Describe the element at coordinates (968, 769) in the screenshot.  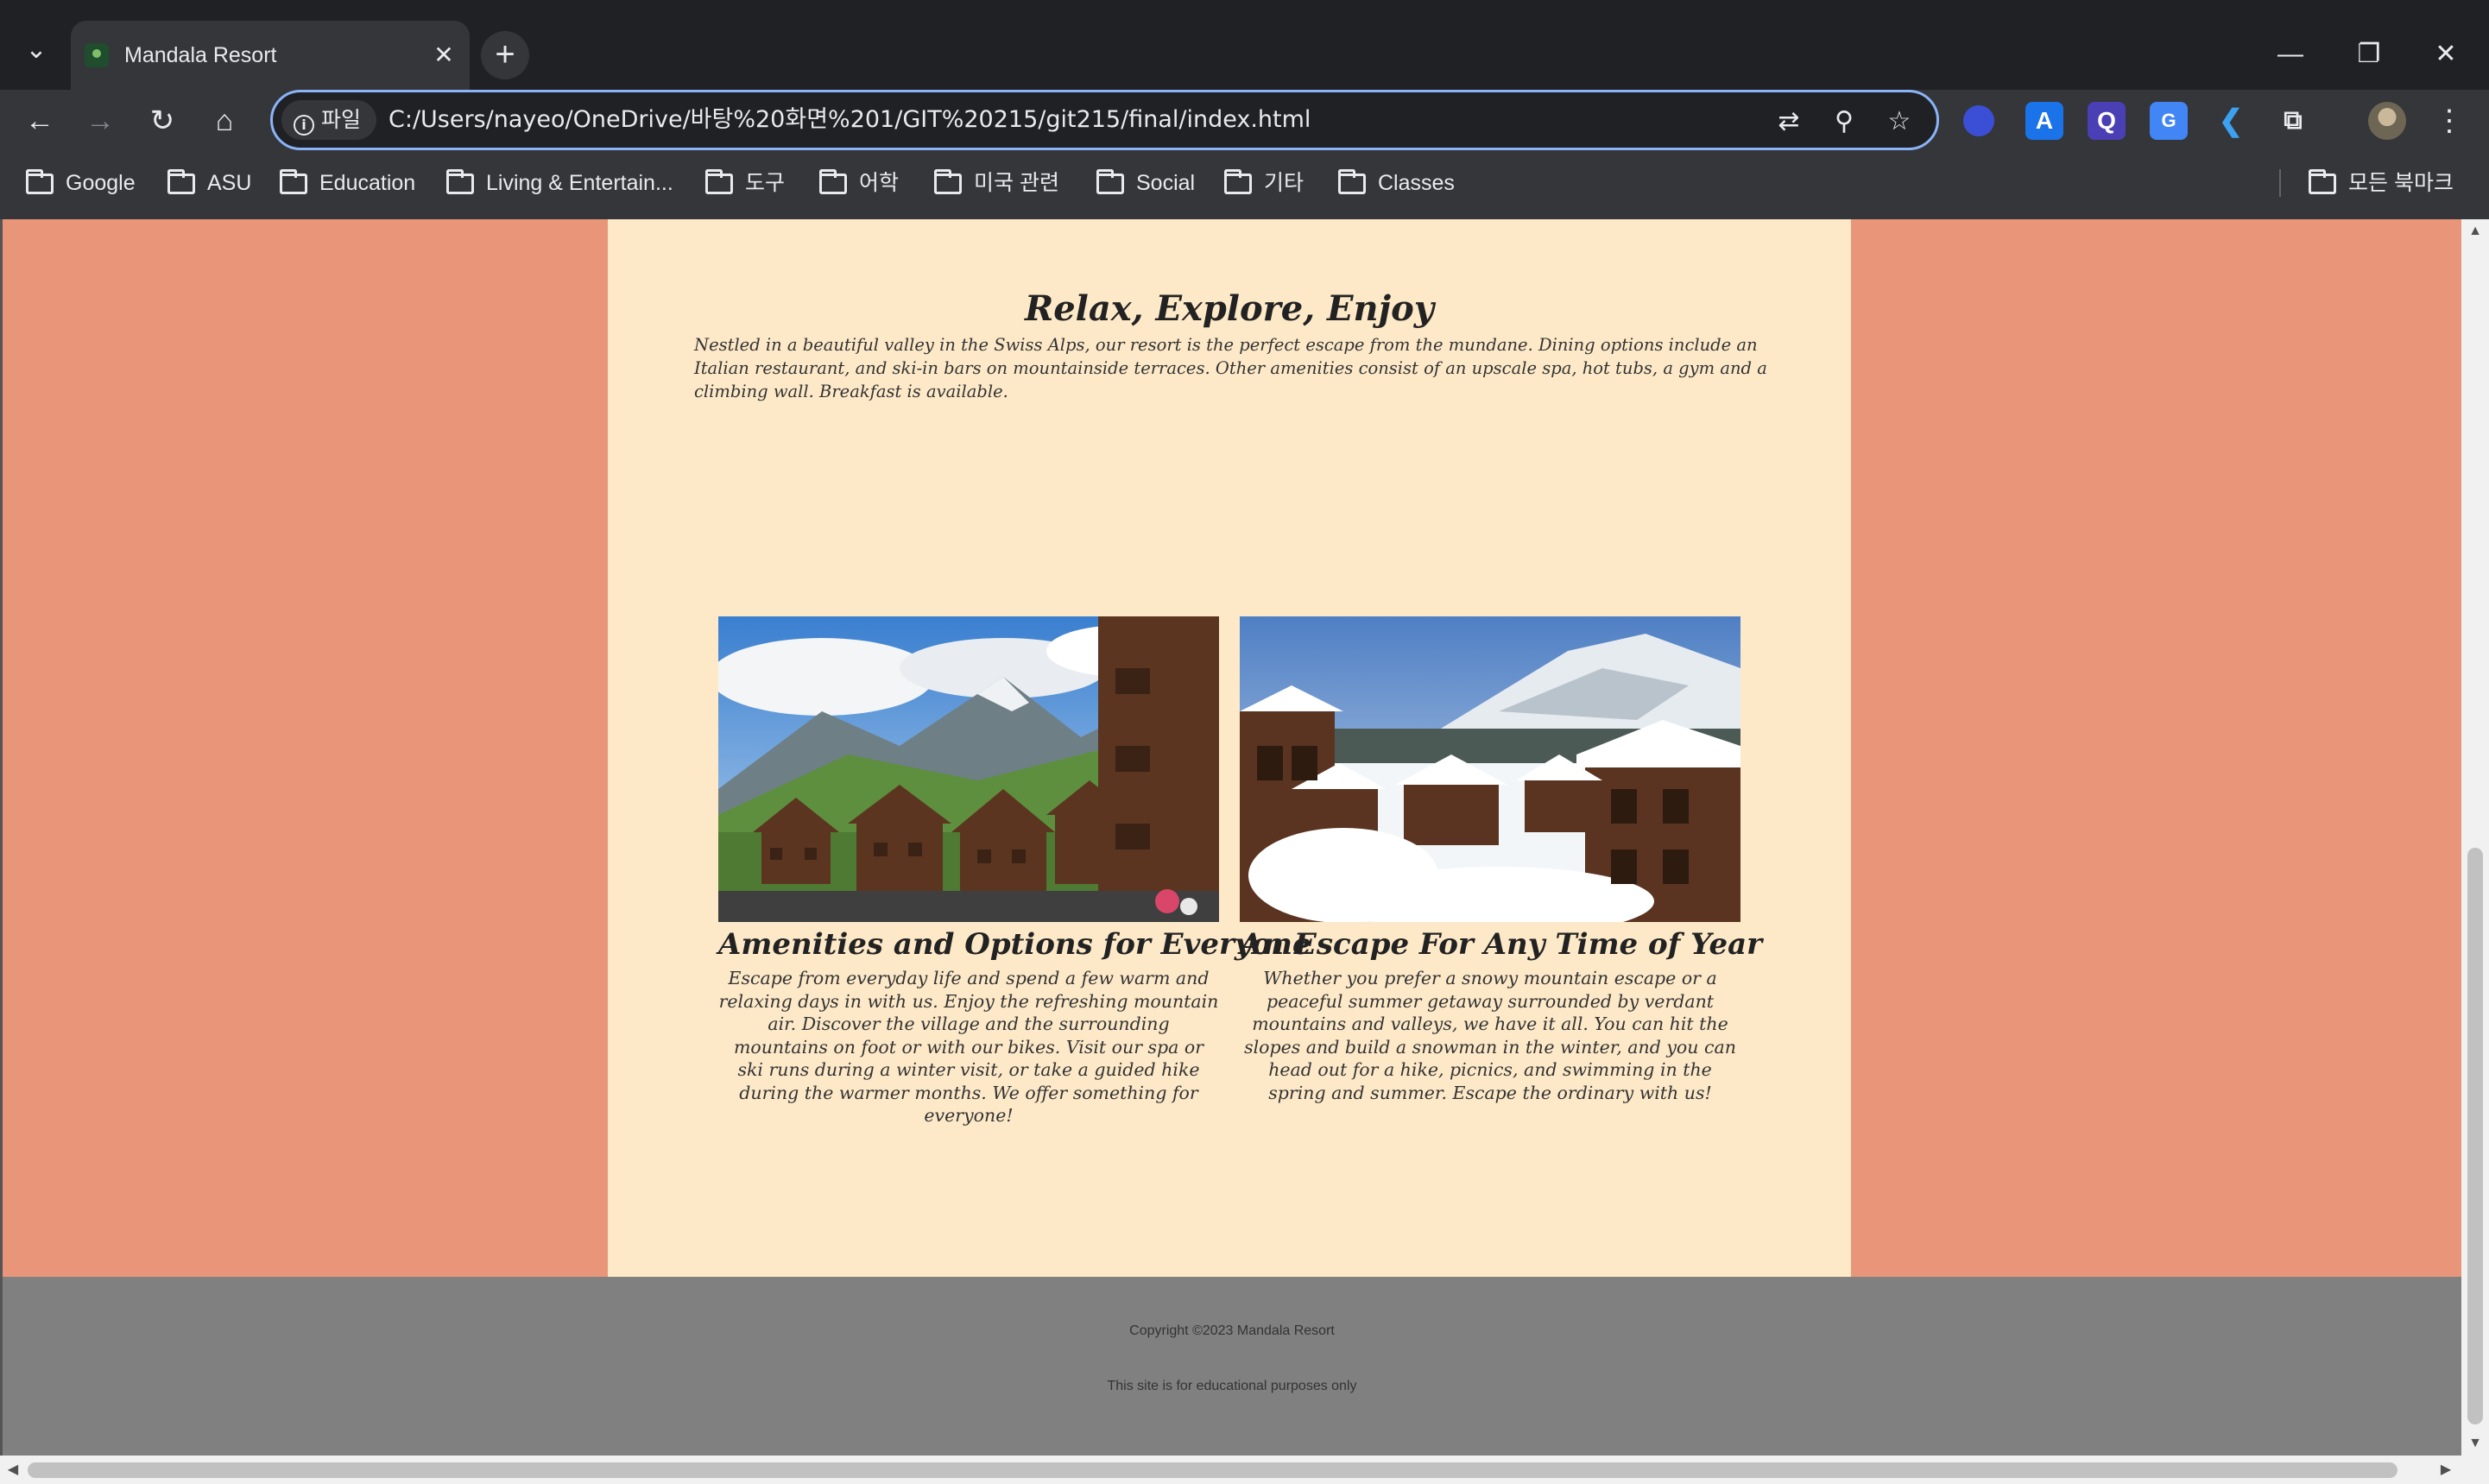
I see `summer-village-image` at that location.